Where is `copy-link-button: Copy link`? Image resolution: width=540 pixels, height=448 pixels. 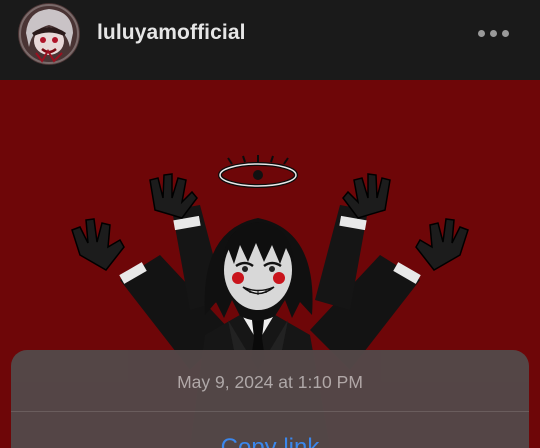
copy-link-button: Copy link is located at coordinates (270, 441).